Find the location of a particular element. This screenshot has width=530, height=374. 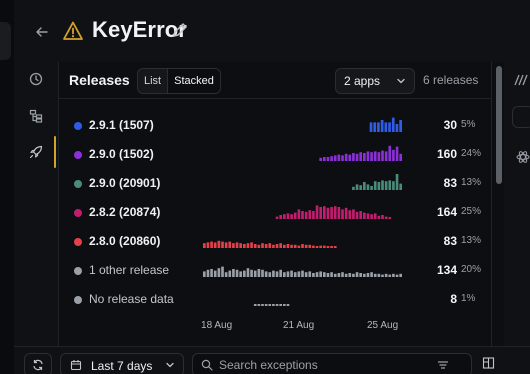

back-button is located at coordinates (42, 32).